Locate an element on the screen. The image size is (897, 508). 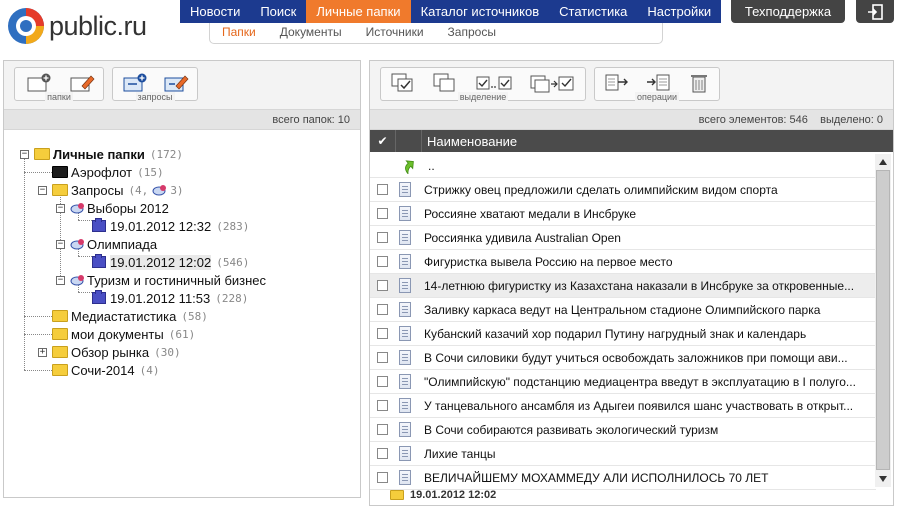
documents-scrollbar is located at coordinates (883, 320).